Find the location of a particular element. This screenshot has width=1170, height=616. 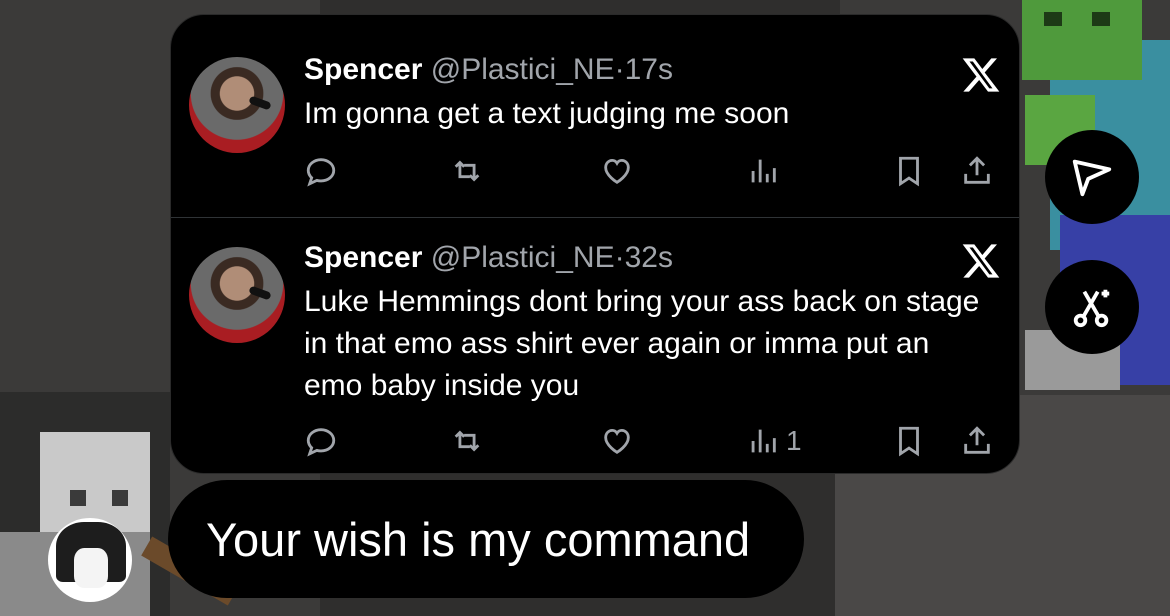

send-icon is located at coordinates (1092, 178).